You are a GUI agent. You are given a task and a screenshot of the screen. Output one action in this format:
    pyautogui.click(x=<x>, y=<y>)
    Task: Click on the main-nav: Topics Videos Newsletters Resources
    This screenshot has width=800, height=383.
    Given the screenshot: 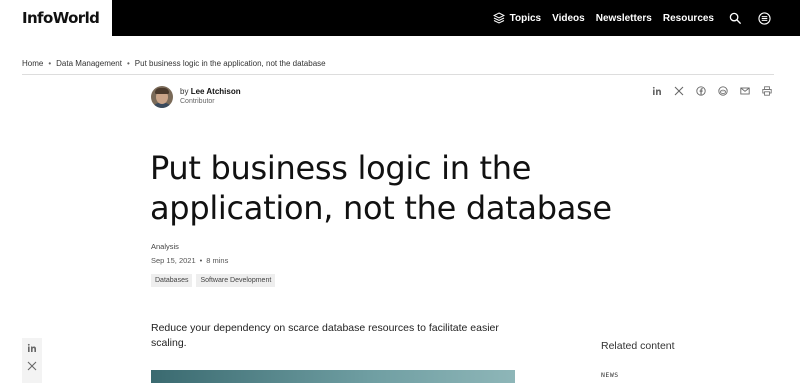 What is the action you would take?
    pyautogui.click(x=632, y=18)
    